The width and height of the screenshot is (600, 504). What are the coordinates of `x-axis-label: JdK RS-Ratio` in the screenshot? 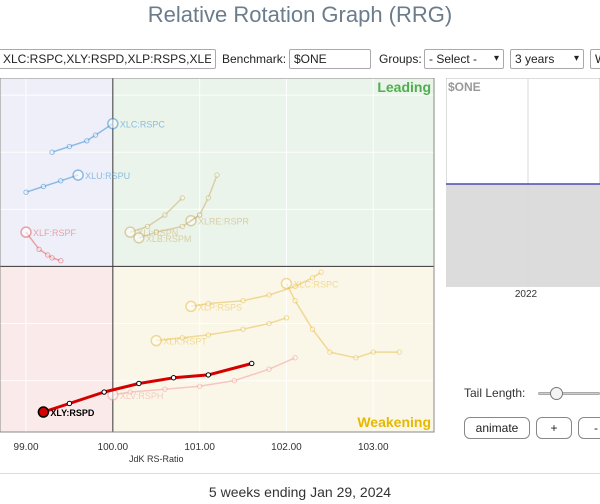 It's located at (156, 459).